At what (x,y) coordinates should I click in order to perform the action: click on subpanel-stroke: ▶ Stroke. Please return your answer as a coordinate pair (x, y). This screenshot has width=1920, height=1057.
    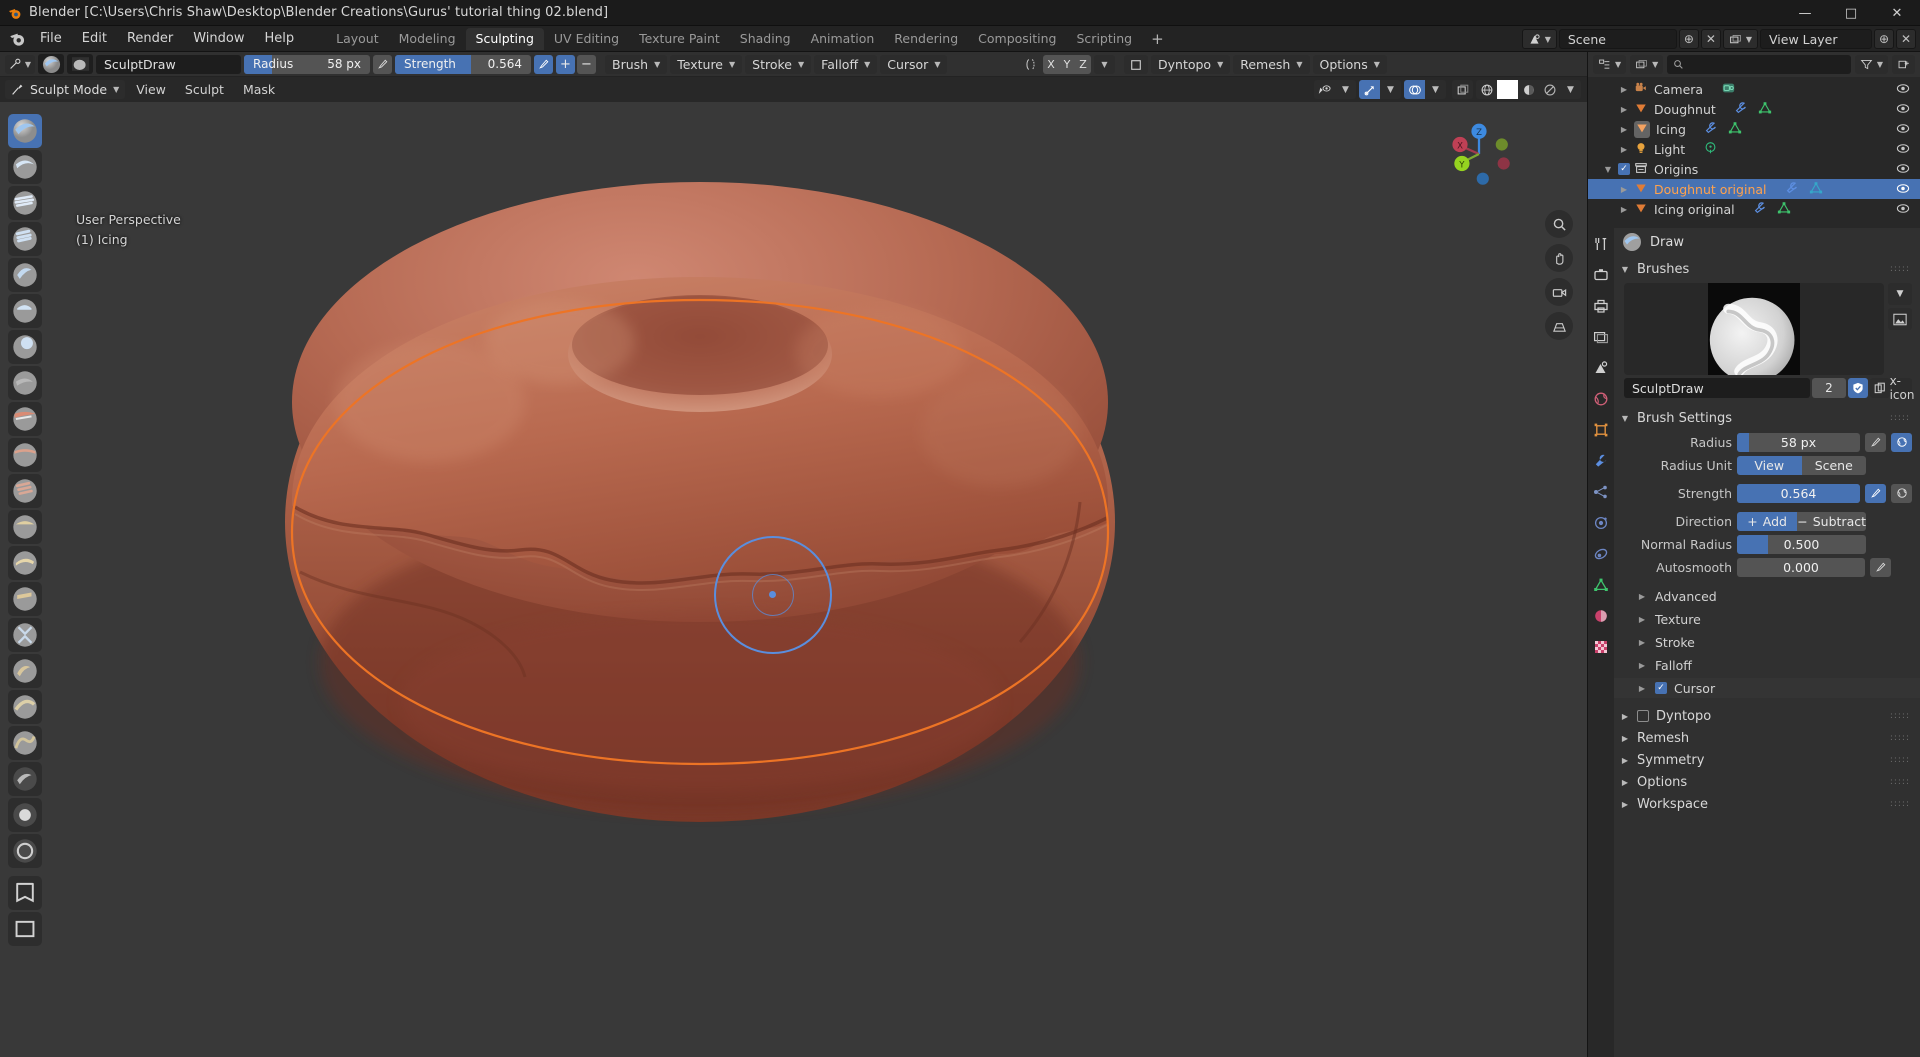
    Looking at the image, I should click on (1767, 642).